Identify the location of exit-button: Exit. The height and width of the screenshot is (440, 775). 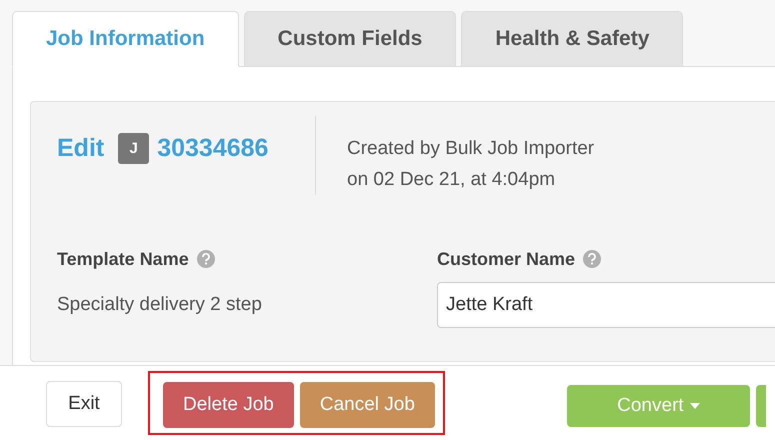
(84, 404).